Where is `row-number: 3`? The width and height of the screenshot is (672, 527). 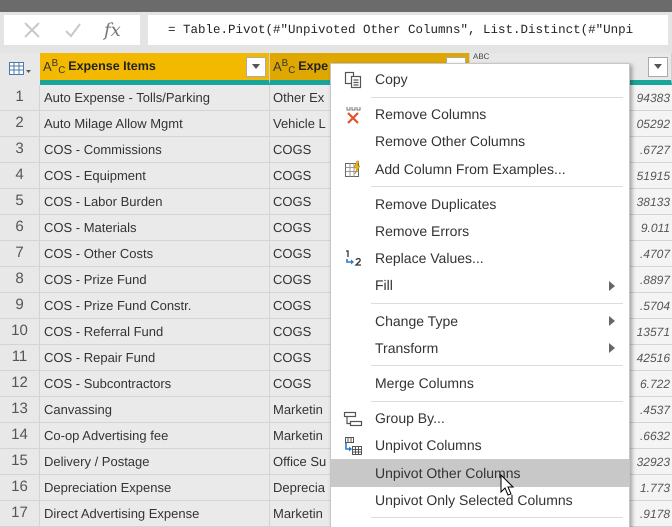
row-number: 3 is located at coordinates (20, 149).